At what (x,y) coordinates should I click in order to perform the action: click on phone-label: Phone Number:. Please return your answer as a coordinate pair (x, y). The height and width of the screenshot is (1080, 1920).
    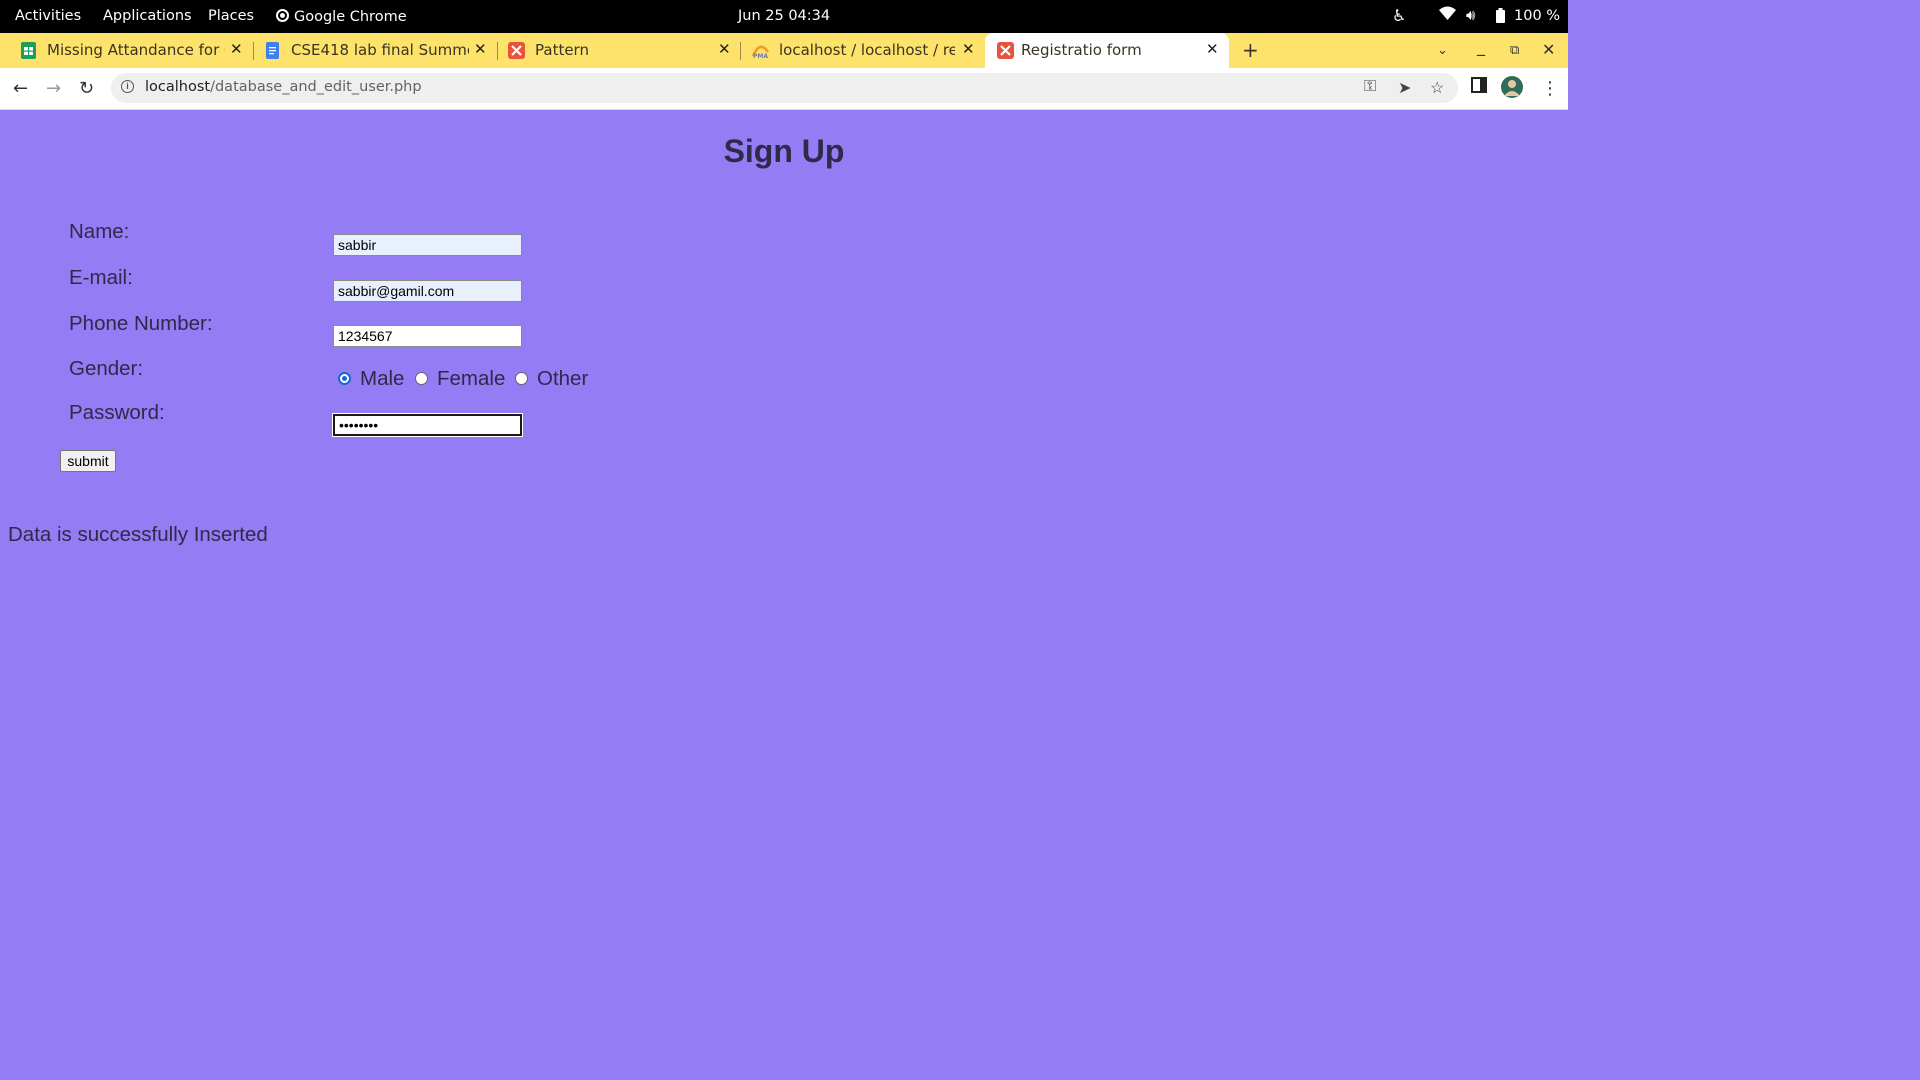
    Looking at the image, I should click on (141, 323).